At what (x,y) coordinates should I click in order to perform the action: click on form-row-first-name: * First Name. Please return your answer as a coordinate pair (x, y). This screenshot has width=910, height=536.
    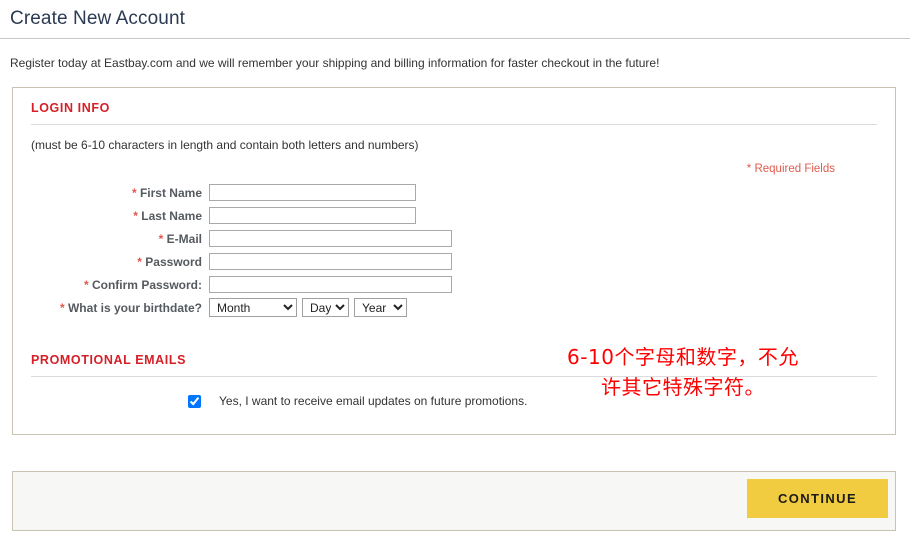
    Looking at the image, I should click on (454, 192).